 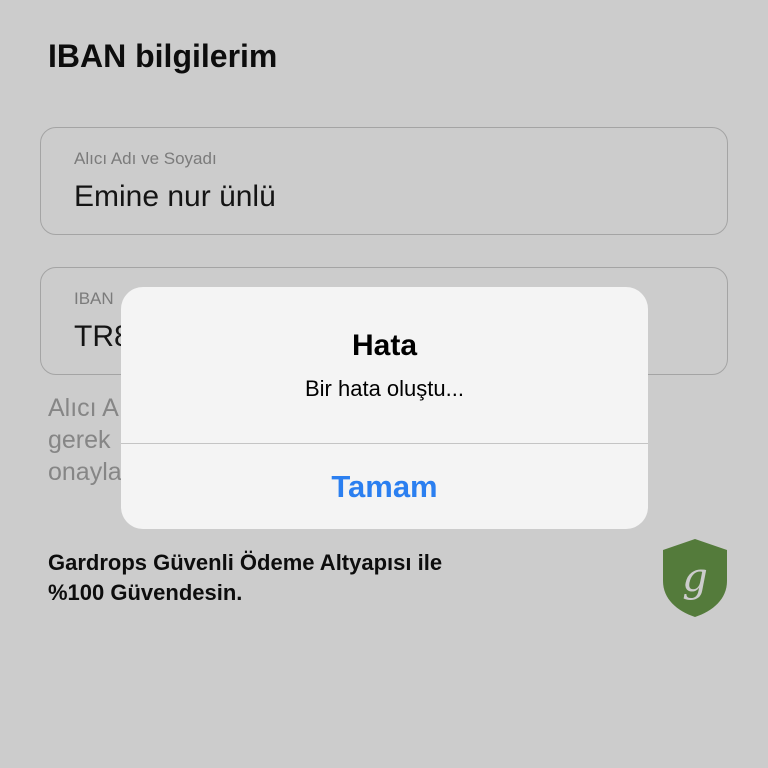 I want to click on ok-button: Tamam, so click(x=384, y=486).